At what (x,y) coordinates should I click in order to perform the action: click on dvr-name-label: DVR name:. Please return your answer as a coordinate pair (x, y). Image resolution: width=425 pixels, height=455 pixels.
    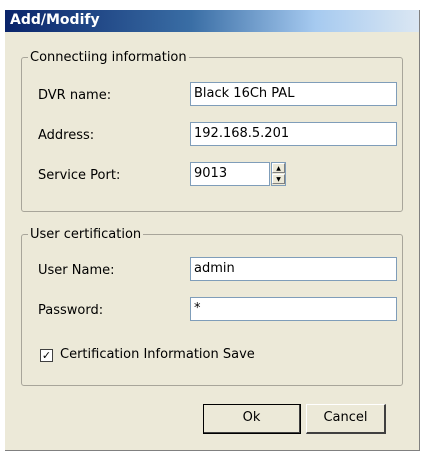
    Looking at the image, I should click on (75, 95).